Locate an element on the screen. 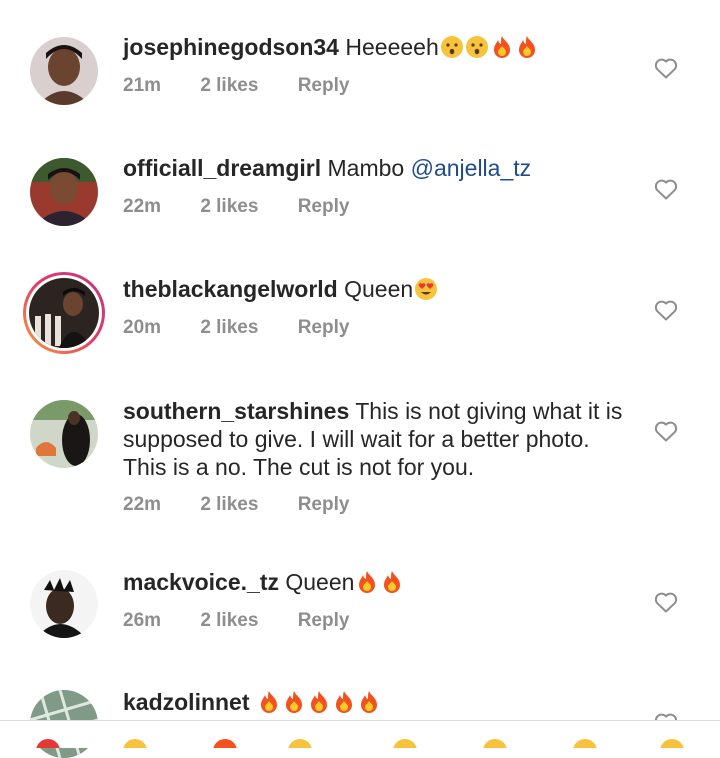 The height and width of the screenshot is (758, 720). comment-body: Mambo is located at coordinates (369, 168).